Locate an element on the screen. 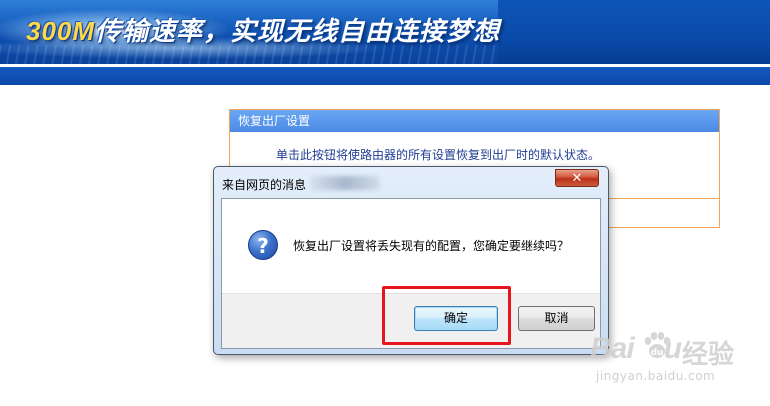 The image size is (770, 406). watermark-cn-text: 经验 is located at coordinates (708, 355).